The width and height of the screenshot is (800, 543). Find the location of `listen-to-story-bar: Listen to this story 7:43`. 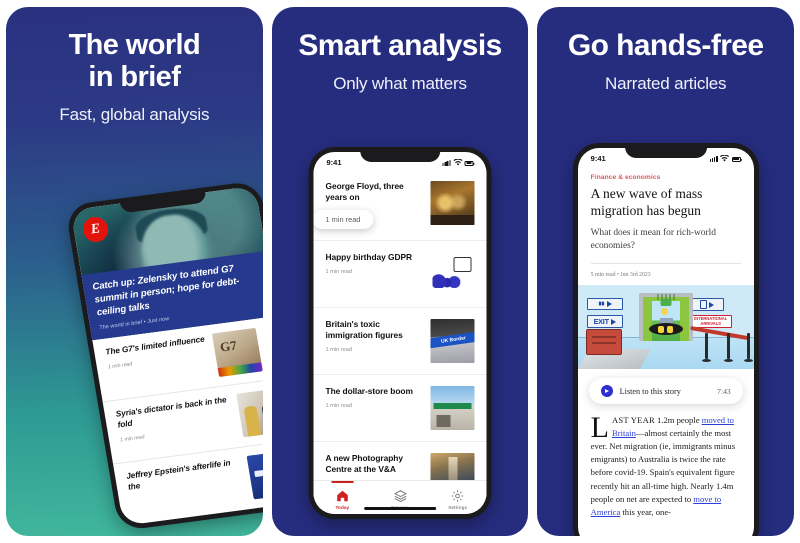

listen-to-story-bar: Listen to this story 7:43 is located at coordinates (665, 391).